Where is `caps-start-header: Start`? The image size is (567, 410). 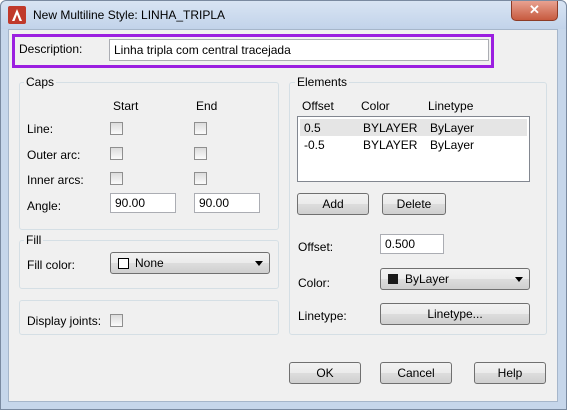 caps-start-header: Start is located at coordinates (126, 106).